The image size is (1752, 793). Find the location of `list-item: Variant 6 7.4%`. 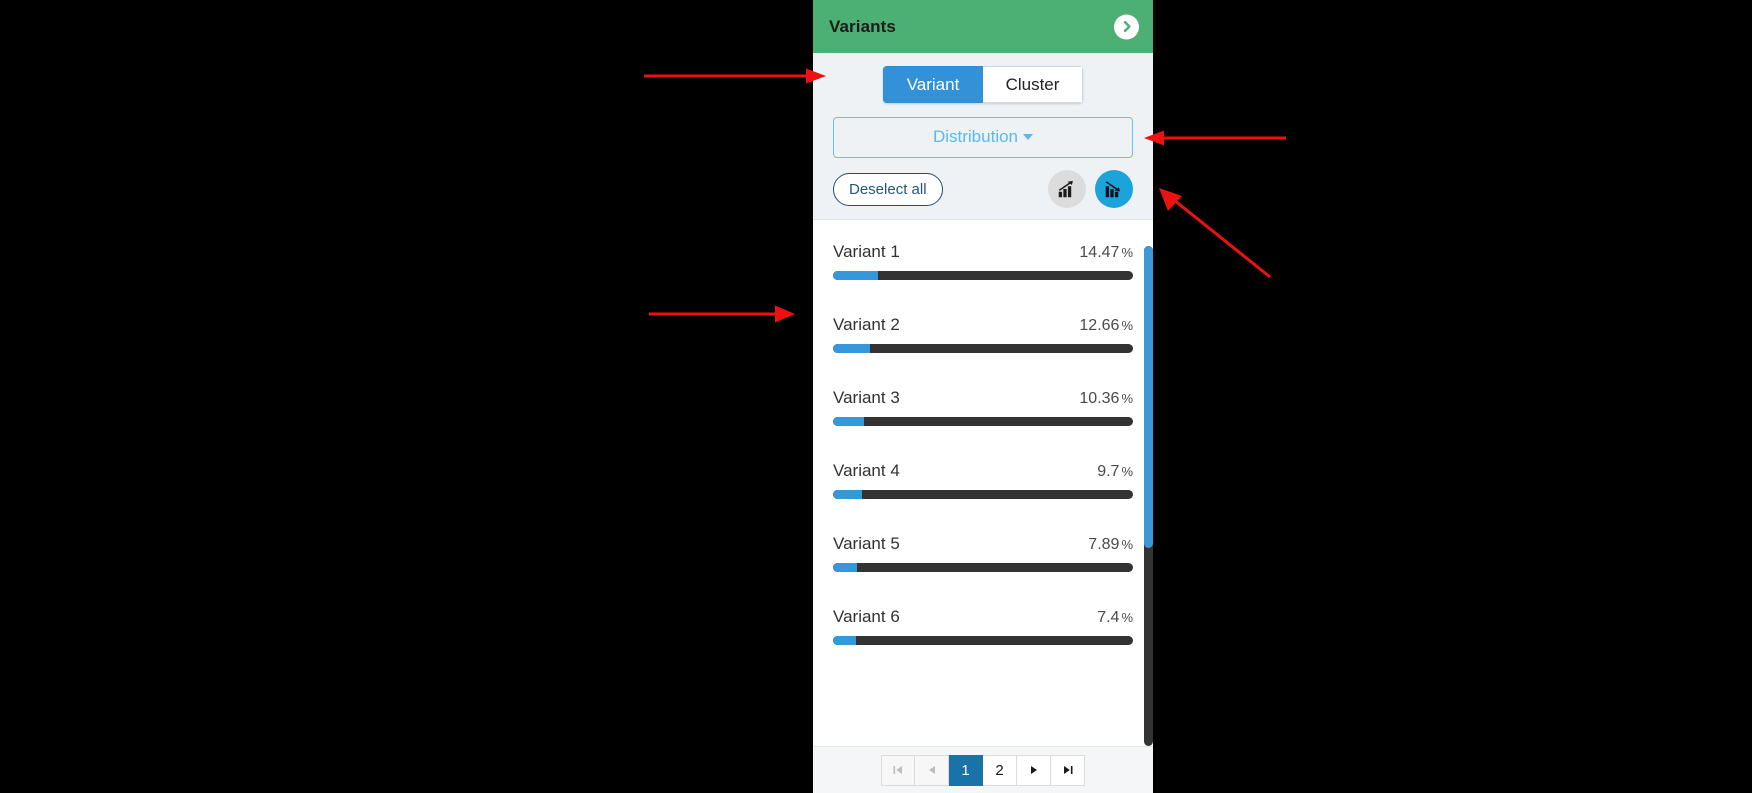

list-item: Variant 6 7.4% is located at coordinates (983, 626).